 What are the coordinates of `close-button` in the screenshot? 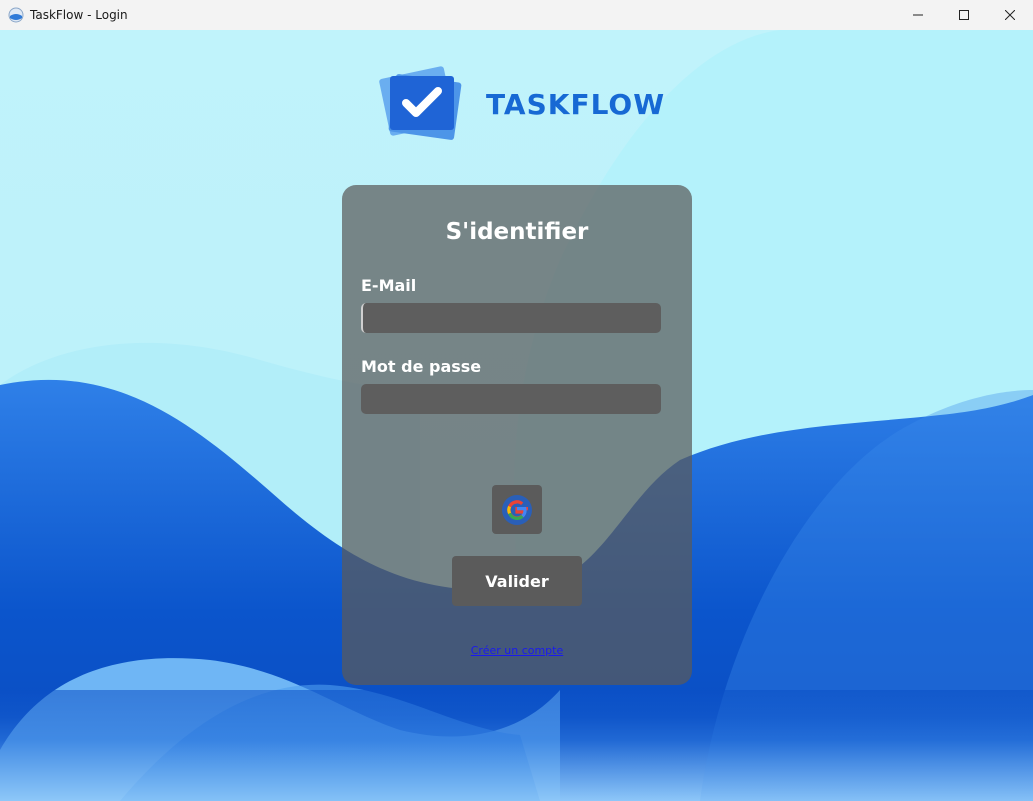 It's located at (1010, 15).